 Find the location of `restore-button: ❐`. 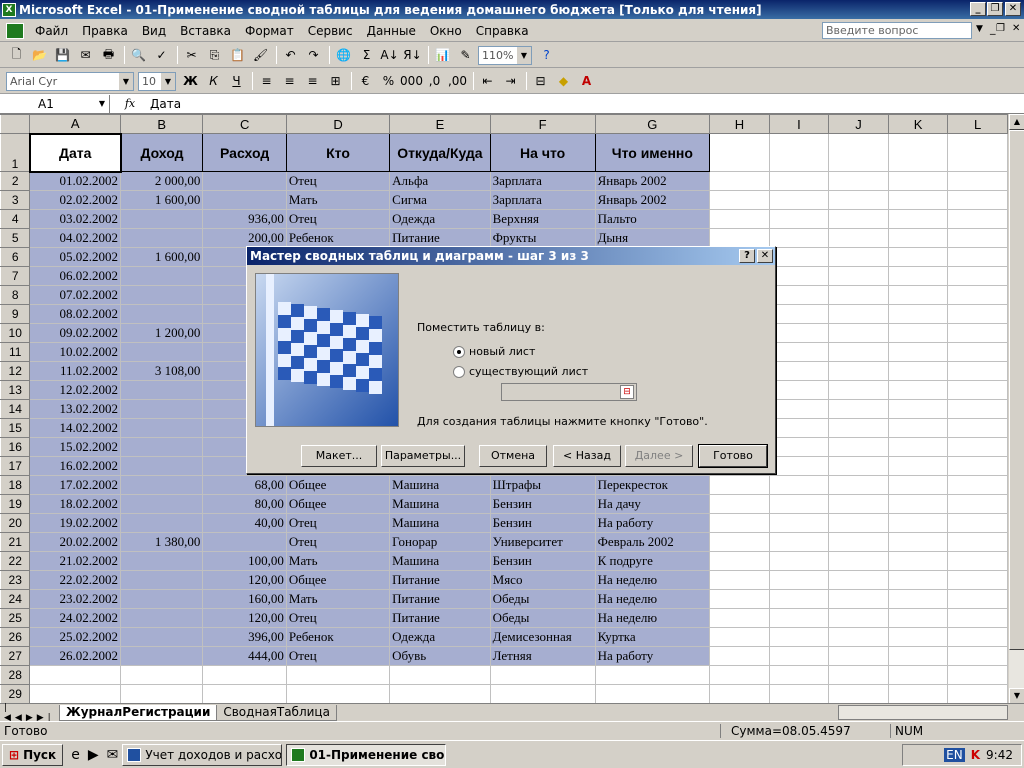

restore-button: ❐ is located at coordinates (995, 9).